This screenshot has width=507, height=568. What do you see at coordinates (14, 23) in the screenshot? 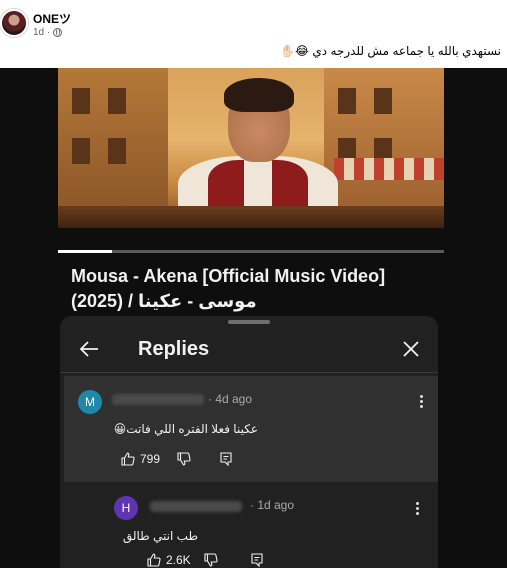
I see `author-avatar` at bounding box center [14, 23].